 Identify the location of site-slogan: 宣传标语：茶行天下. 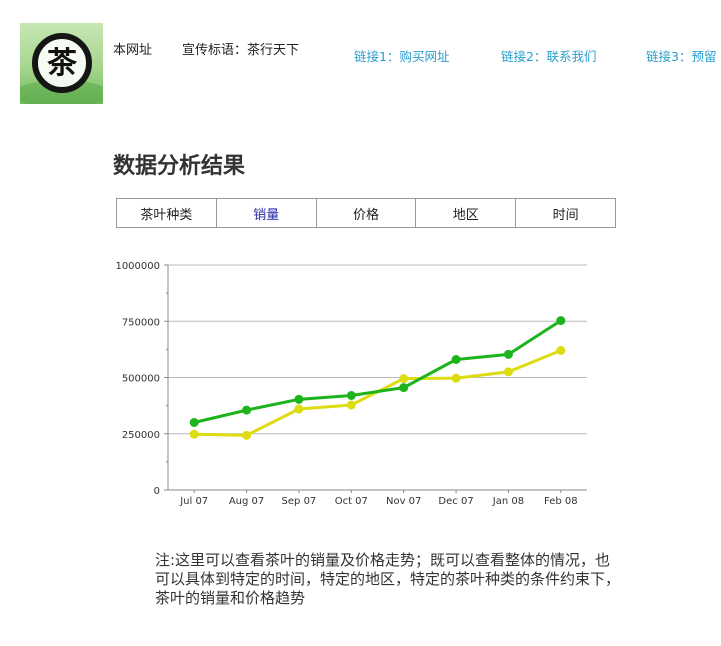
(241, 50).